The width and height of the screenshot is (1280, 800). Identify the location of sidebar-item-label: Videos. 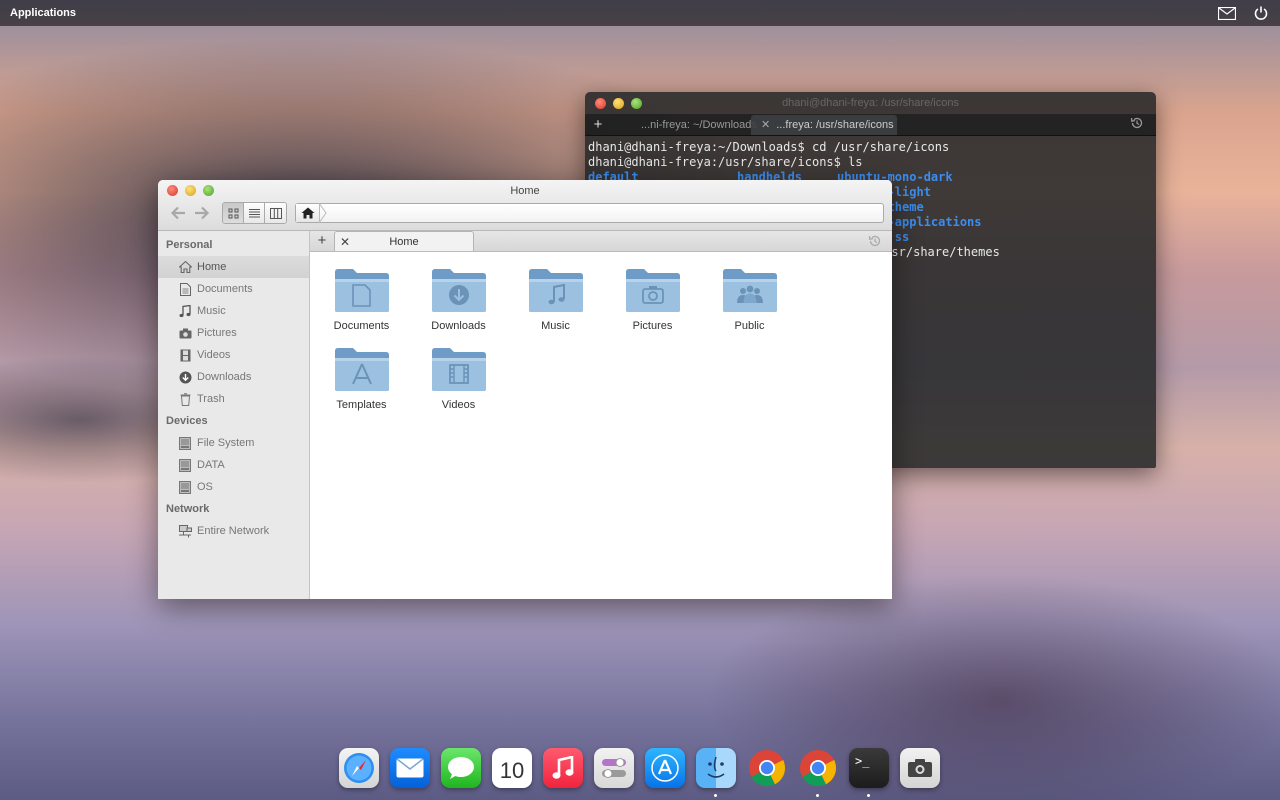
(214, 355).